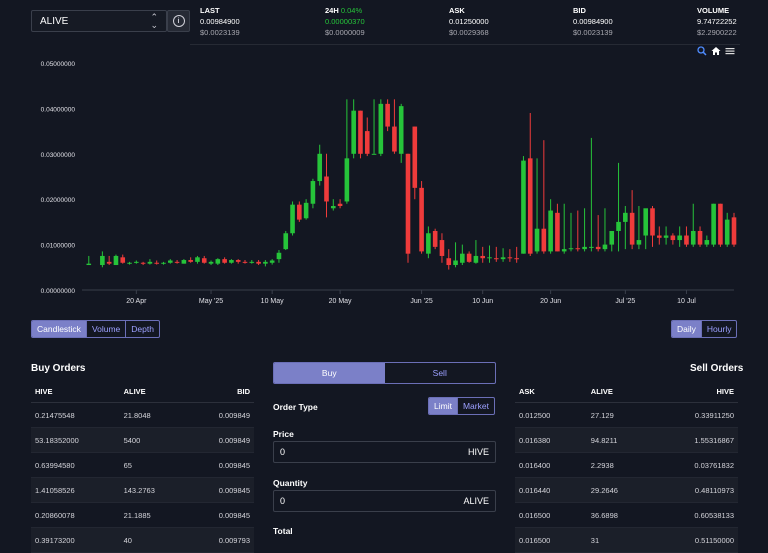  I want to click on table-cell: 0.009849, so click(220, 440).